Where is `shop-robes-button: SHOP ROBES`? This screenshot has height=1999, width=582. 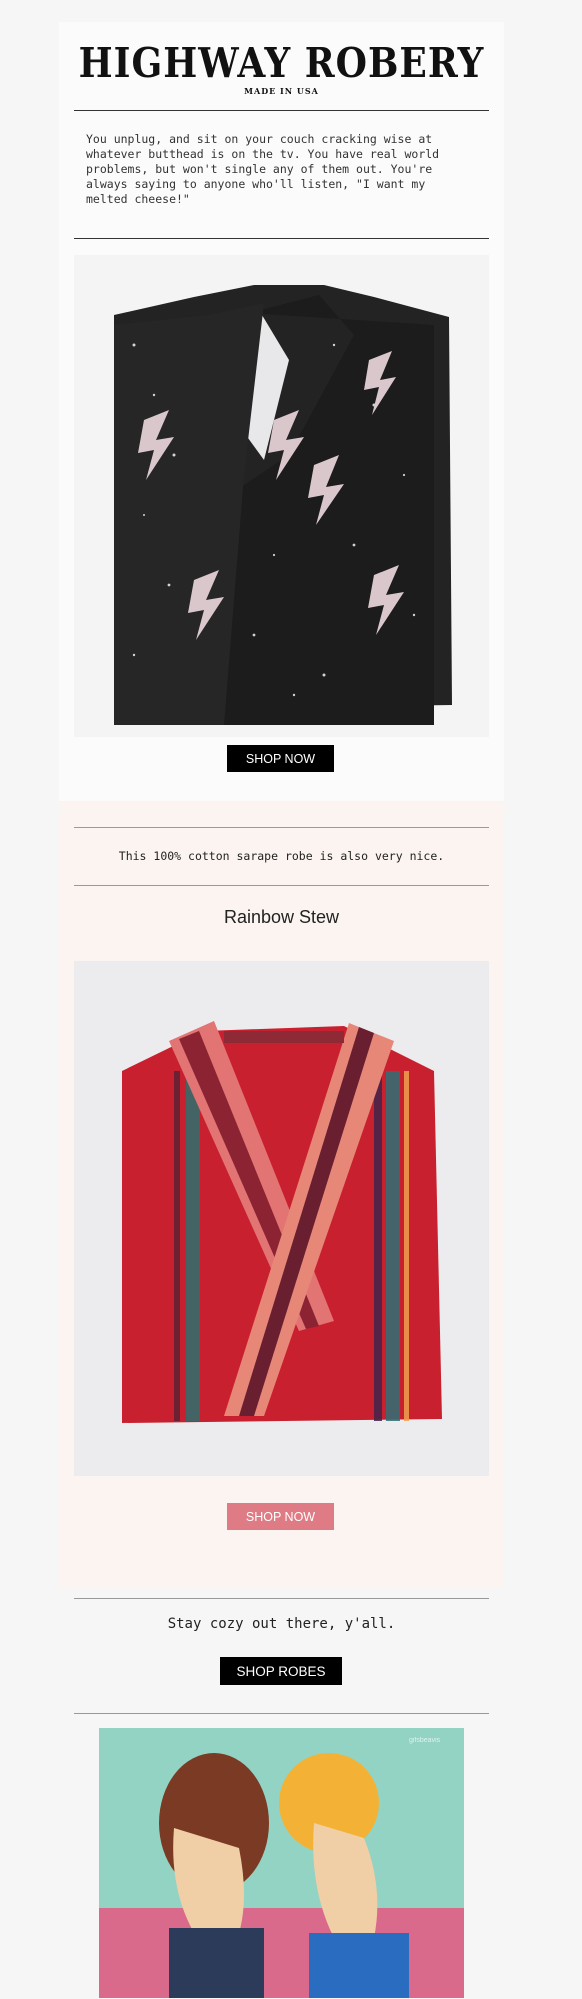
shop-robes-button: SHOP ROBES is located at coordinates (281, 1671).